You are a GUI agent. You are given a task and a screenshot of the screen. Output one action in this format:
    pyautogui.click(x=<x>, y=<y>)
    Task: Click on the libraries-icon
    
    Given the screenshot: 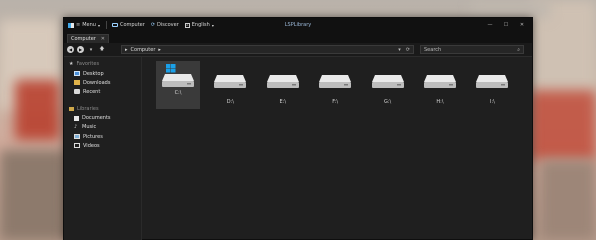 What is the action you would take?
    pyautogui.click(x=71, y=108)
    